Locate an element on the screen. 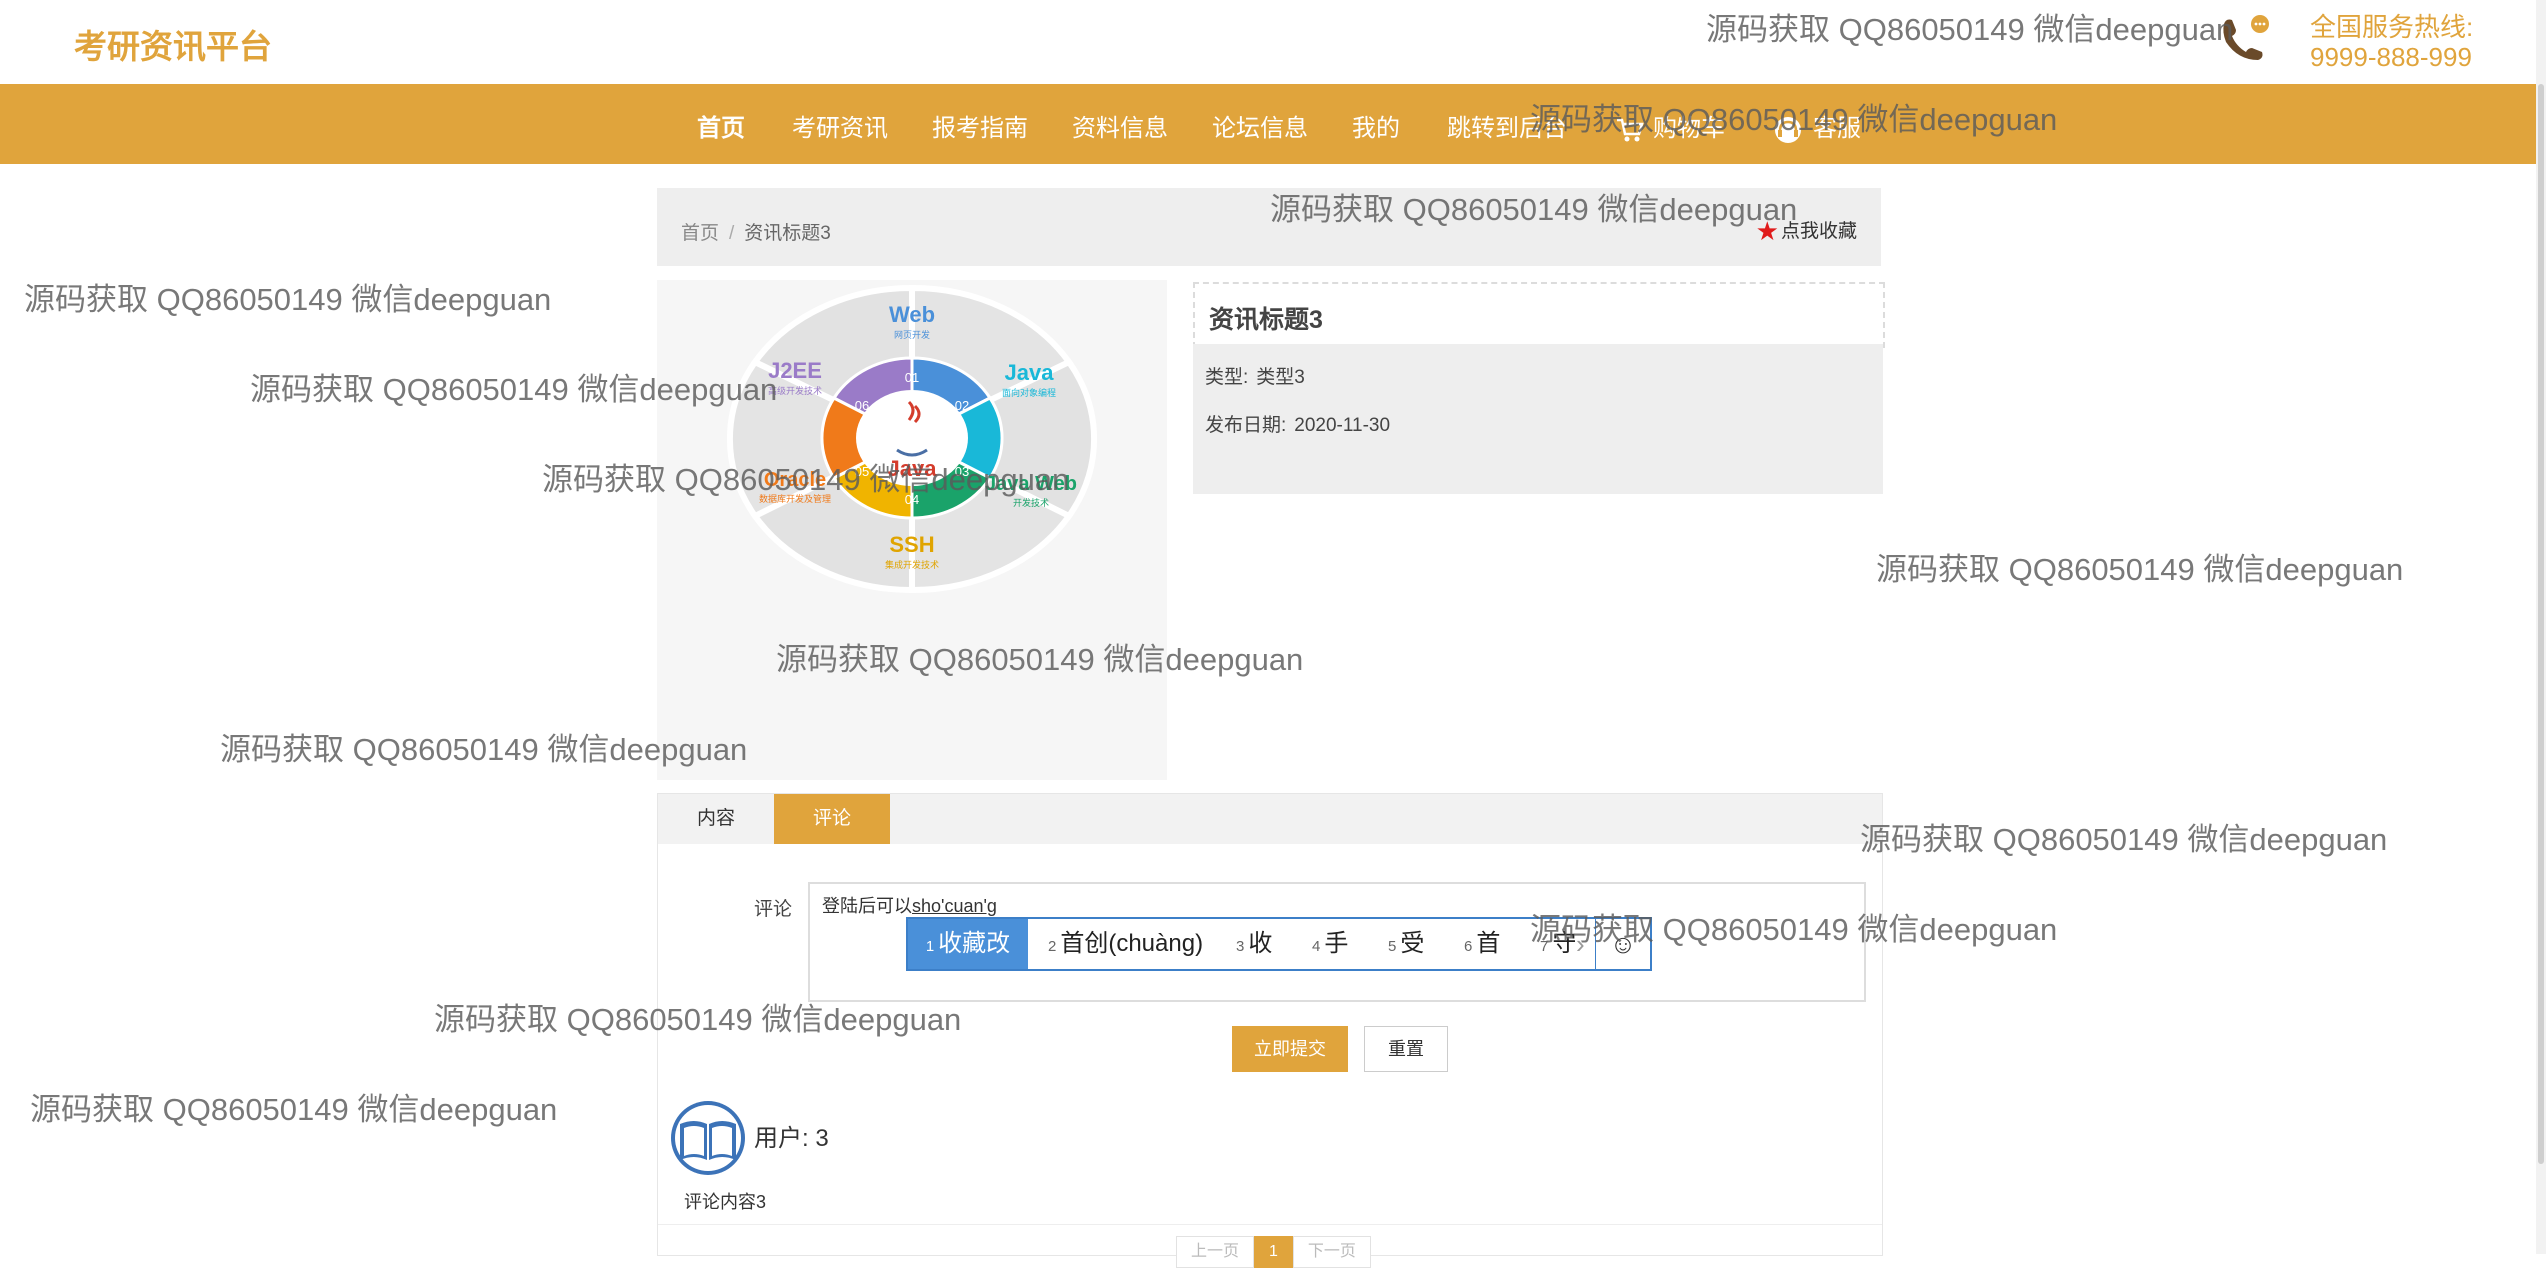 The width and height of the screenshot is (2546, 1268). ime-candidate-5-text: 受 is located at coordinates (1412, 943).